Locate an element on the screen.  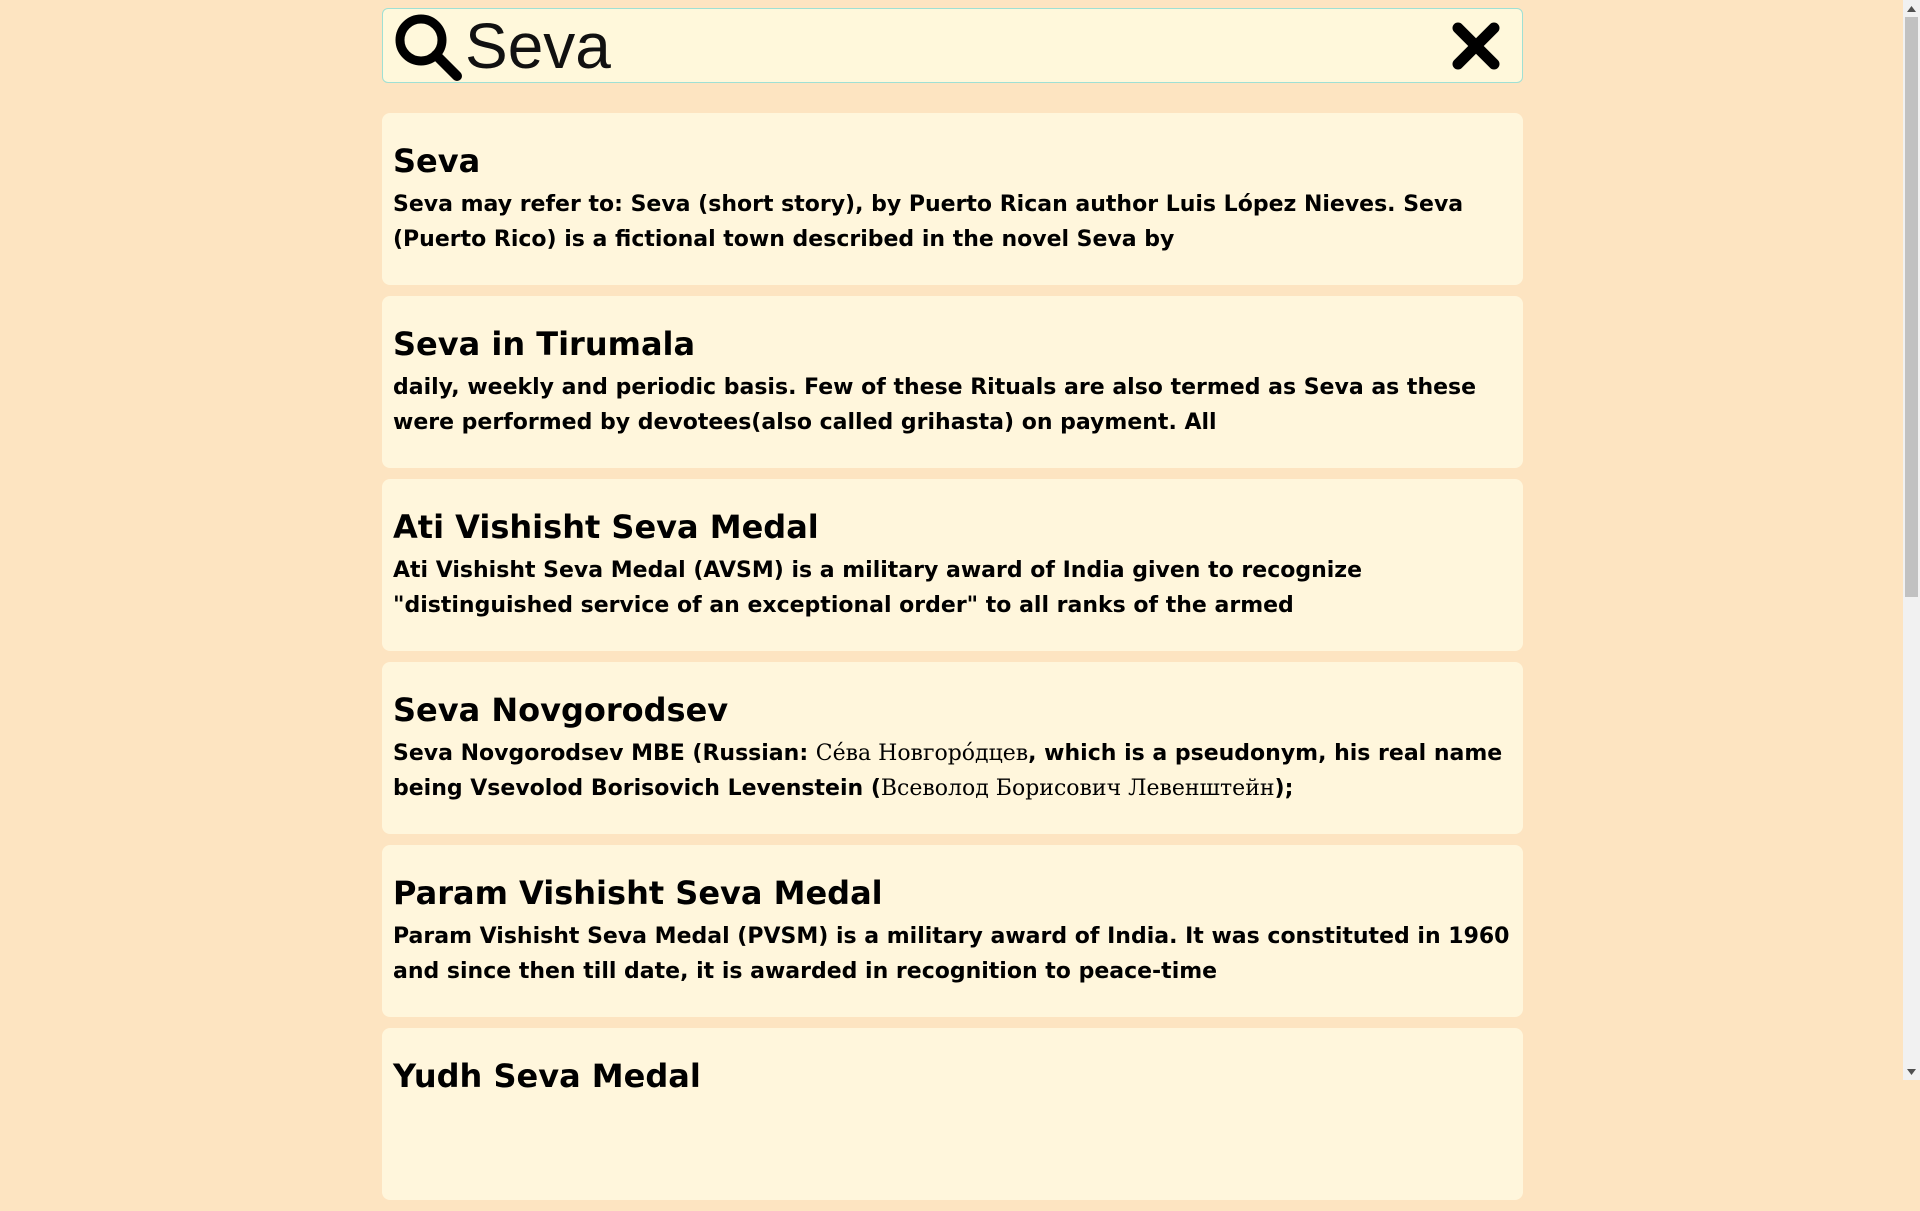
result-title: Seva in Tirumala is located at coordinates (953, 344).